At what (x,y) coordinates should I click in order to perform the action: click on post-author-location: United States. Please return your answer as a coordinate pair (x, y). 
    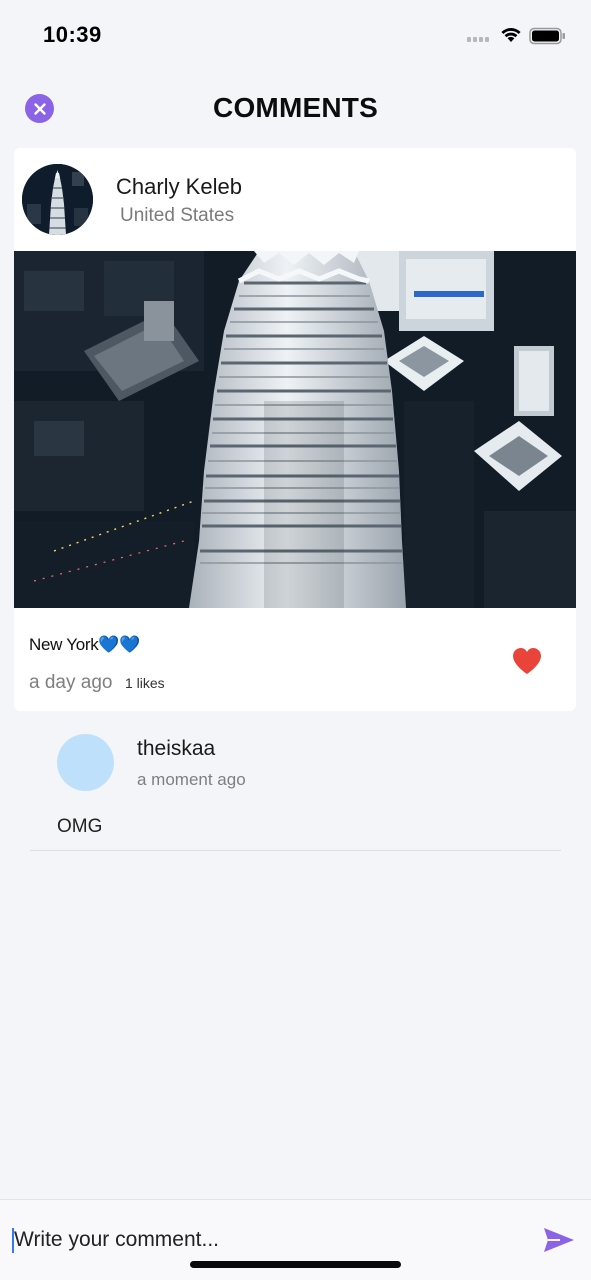
    Looking at the image, I should click on (177, 215).